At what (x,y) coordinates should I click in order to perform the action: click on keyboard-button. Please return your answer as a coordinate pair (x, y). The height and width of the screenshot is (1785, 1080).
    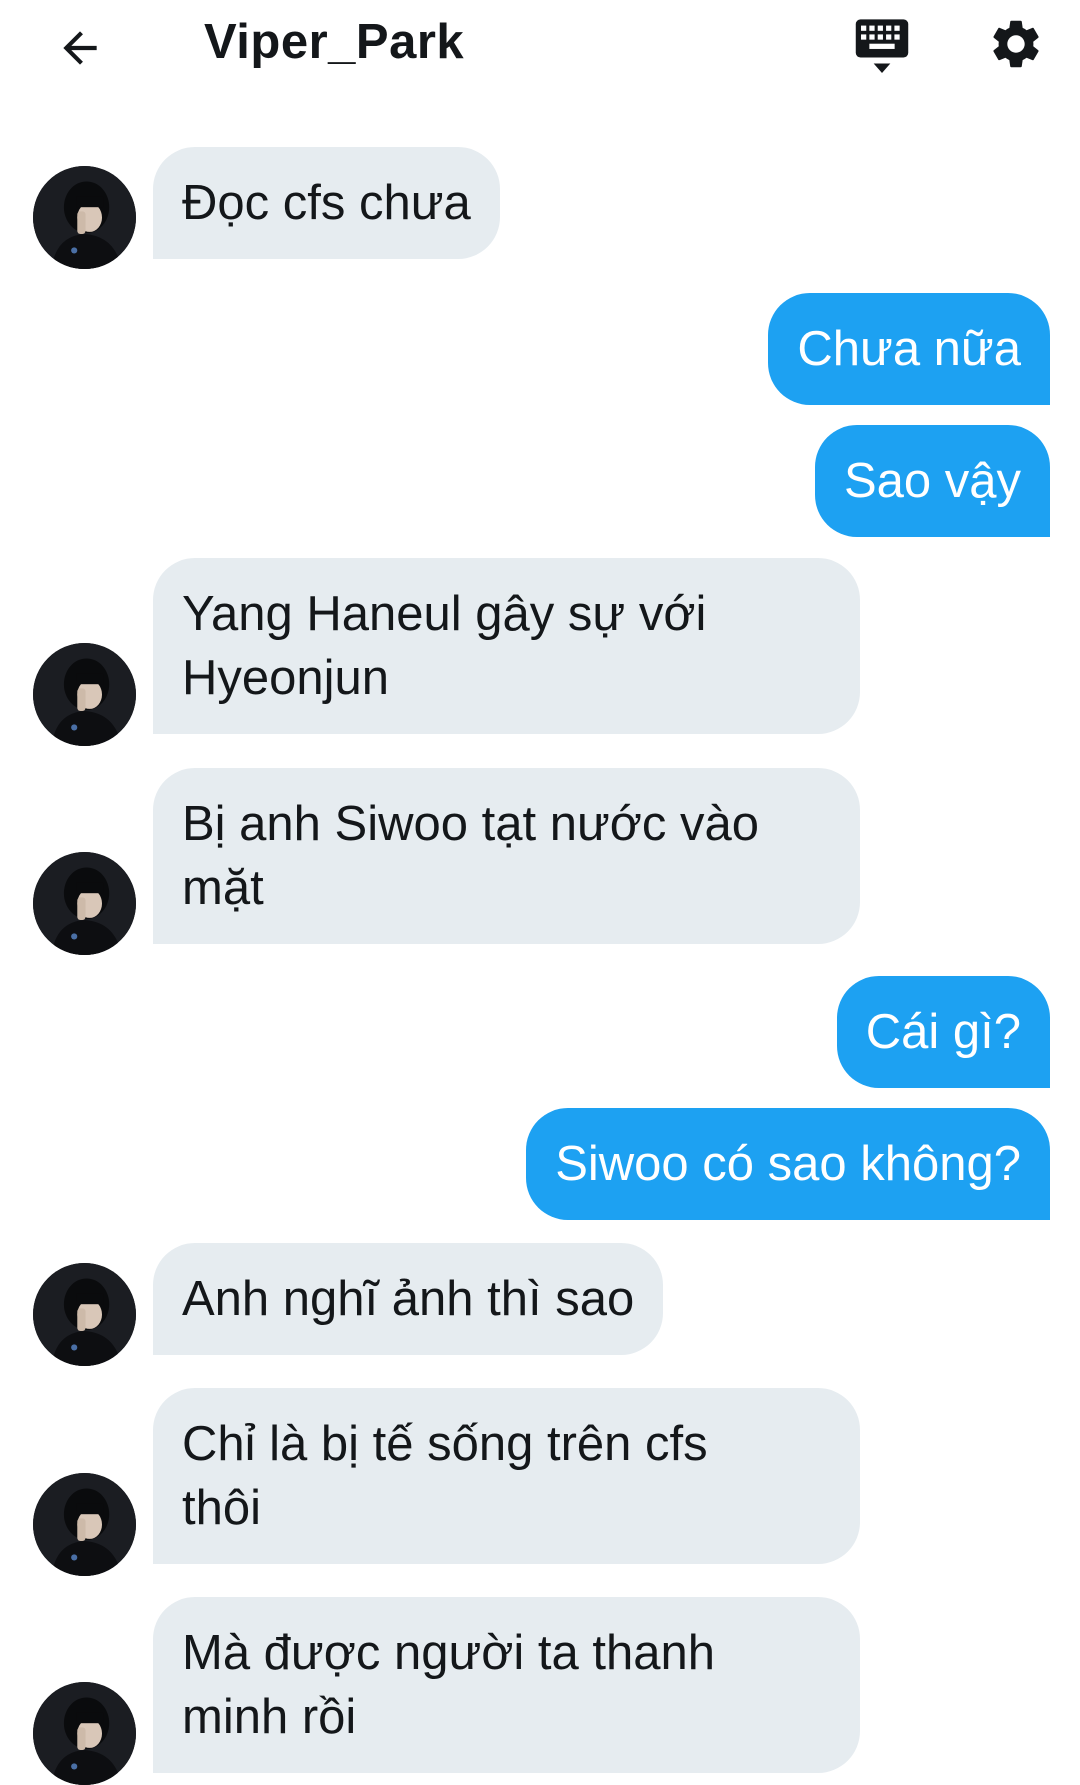
    Looking at the image, I should click on (882, 48).